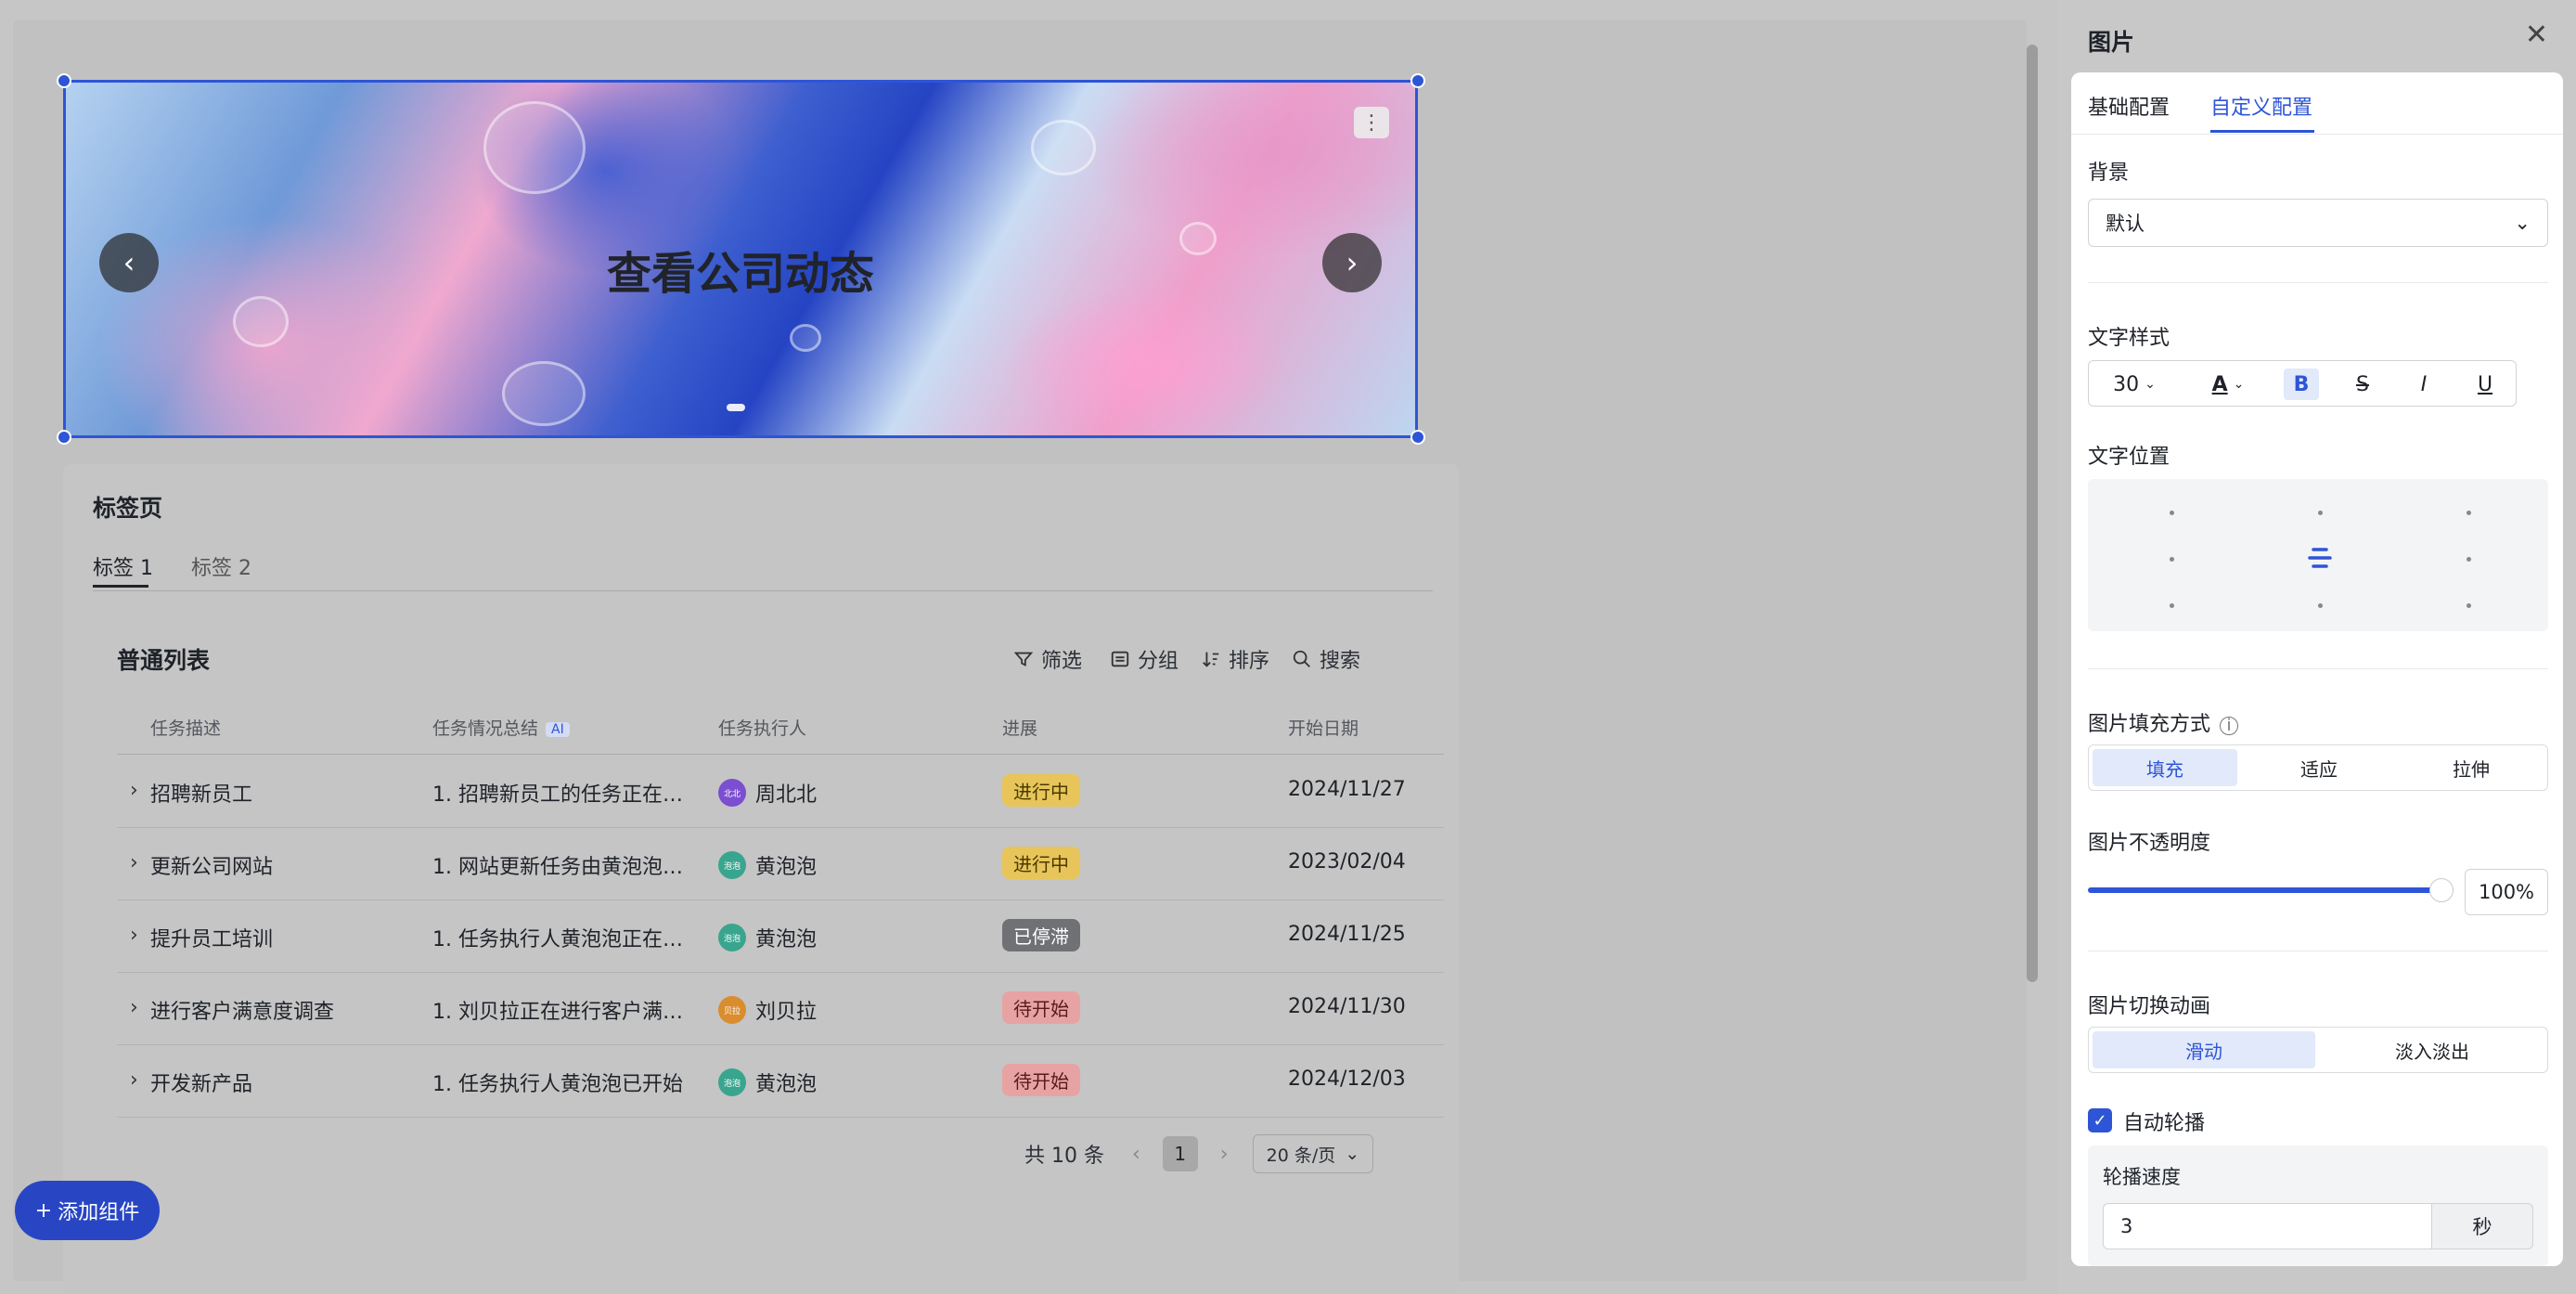  What do you see at coordinates (2165, 767) in the screenshot?
I see `fill-mode-fill: 填充` at bounding box center [2165, 767].